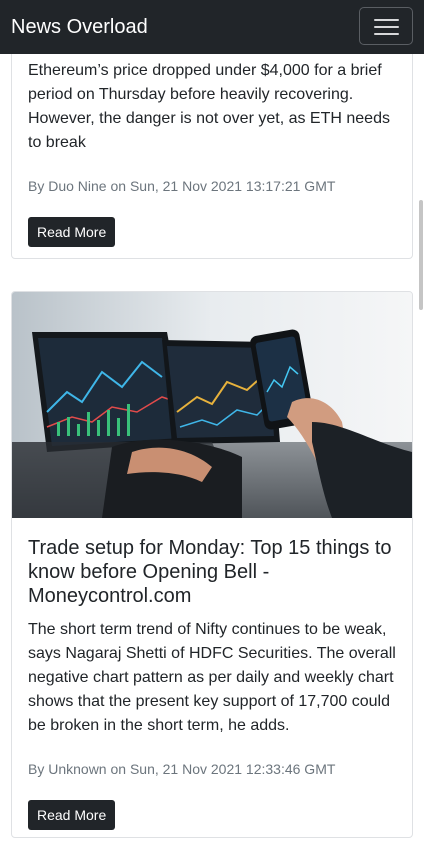 This screenshot has width=424, height=846. Describe the element at coordinates (212, 27) in the screenshot. I see `navbar: News Overload` at that location.